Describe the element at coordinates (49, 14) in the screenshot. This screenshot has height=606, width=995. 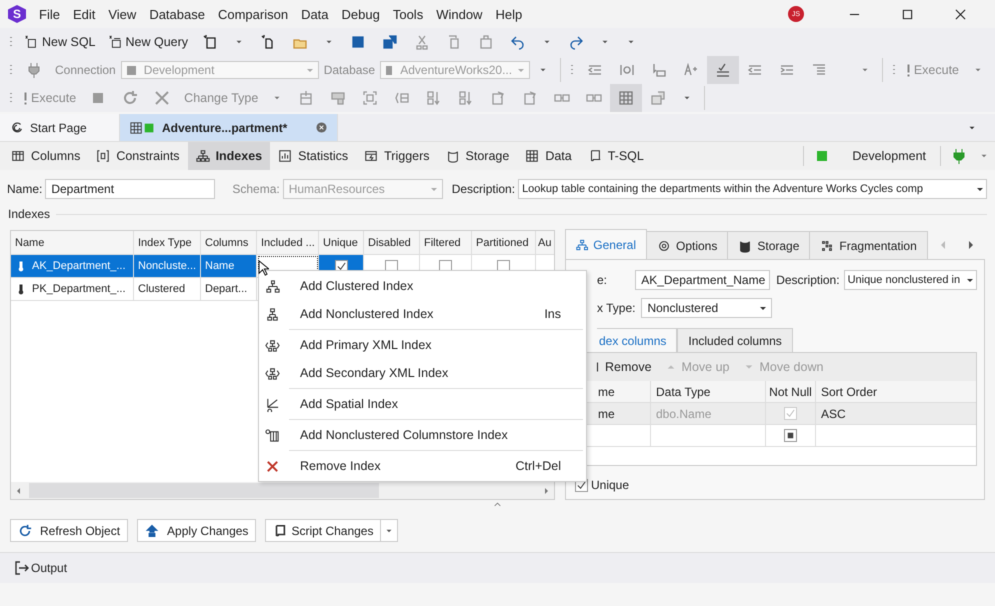
I see `menu-item: File` at that location.